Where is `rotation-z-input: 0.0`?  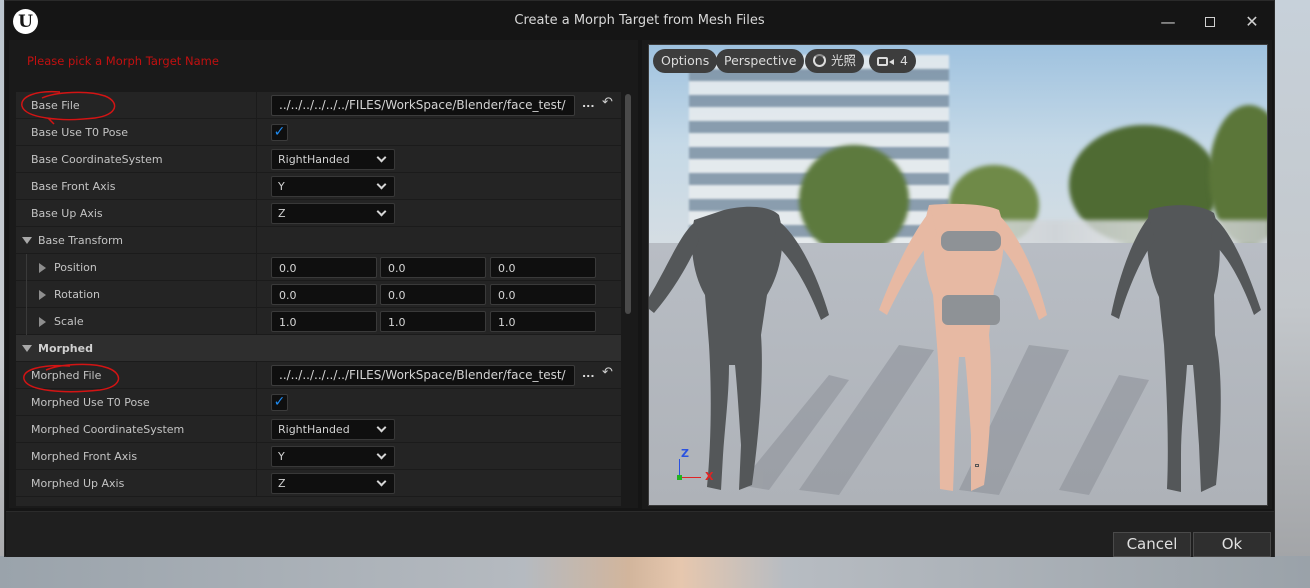
rotation-z-input: 0.0 is located at coordinates (543, 294).